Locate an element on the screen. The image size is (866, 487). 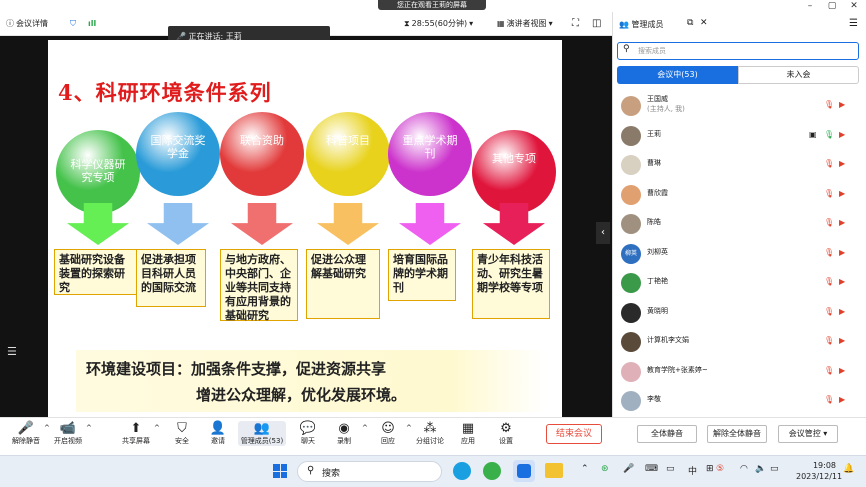
invite-button: 👤 邀请 is located at coordinates (218, 433).